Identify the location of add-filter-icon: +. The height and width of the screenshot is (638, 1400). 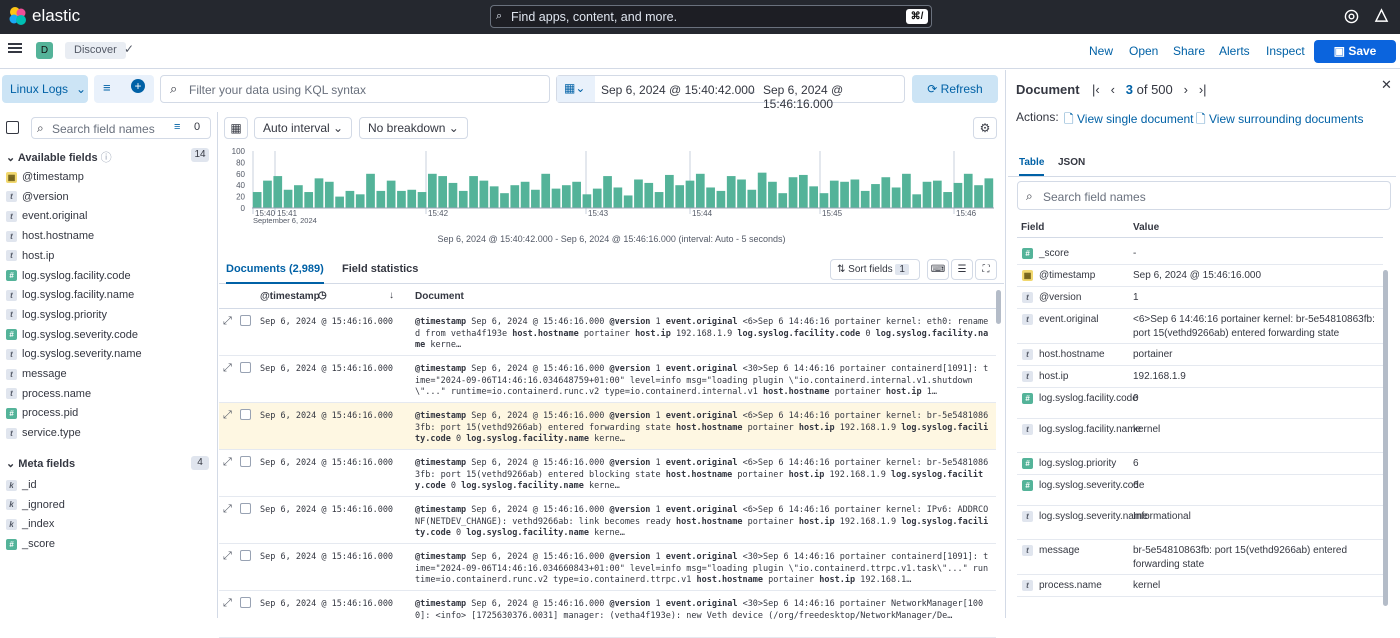
(138, 86).